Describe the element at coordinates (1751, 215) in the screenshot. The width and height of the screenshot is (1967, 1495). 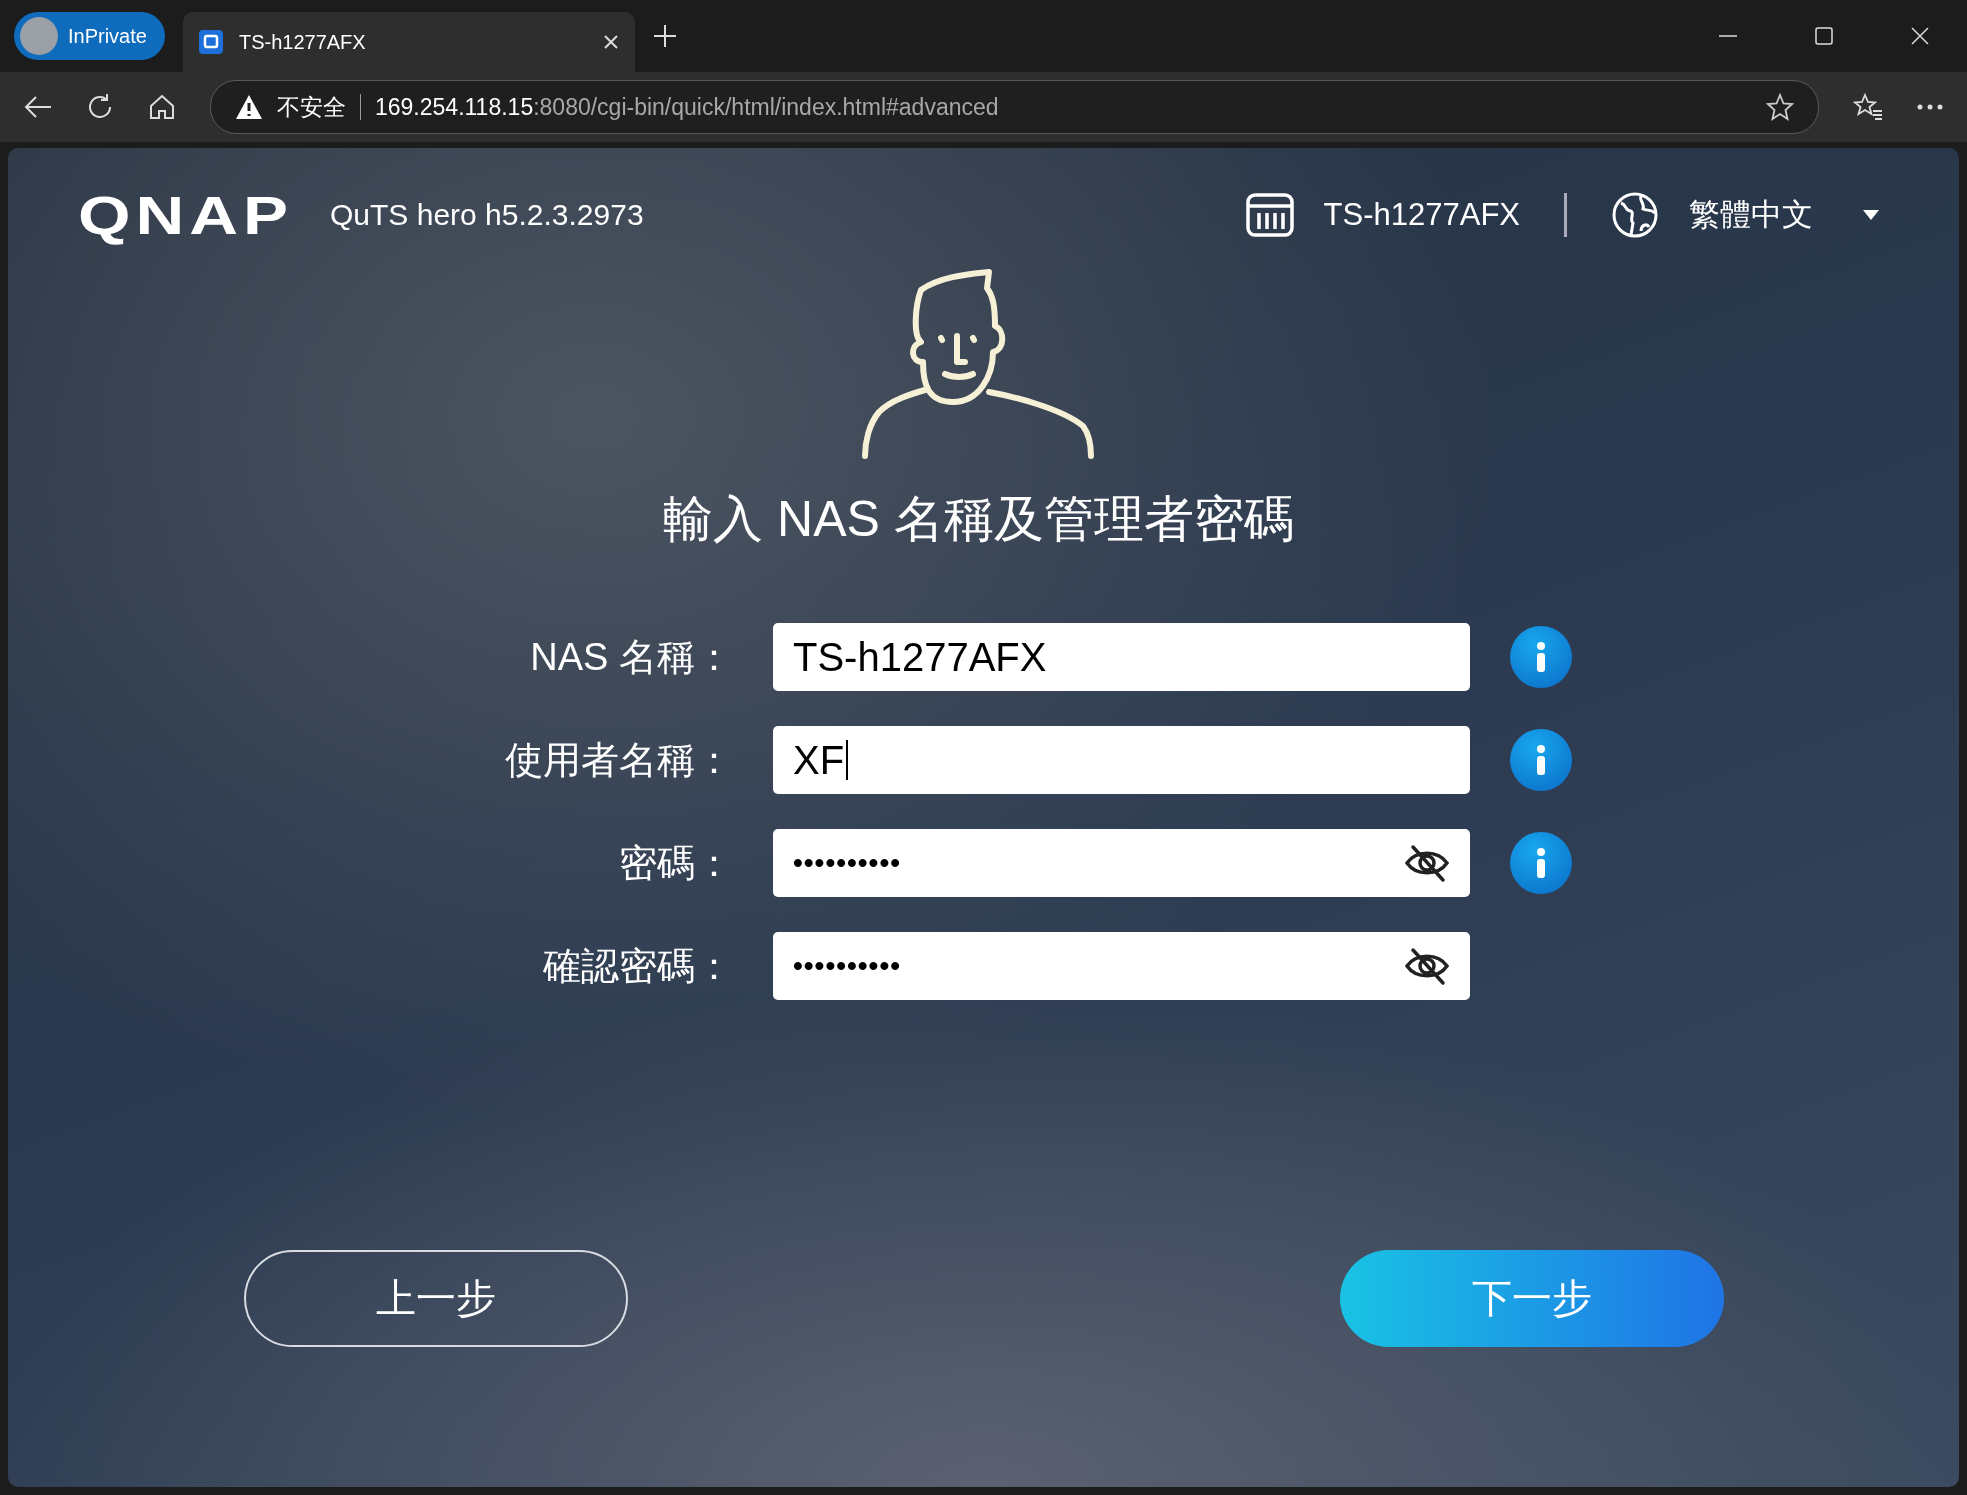
I see `language-selector: 繁體中文` at that location.